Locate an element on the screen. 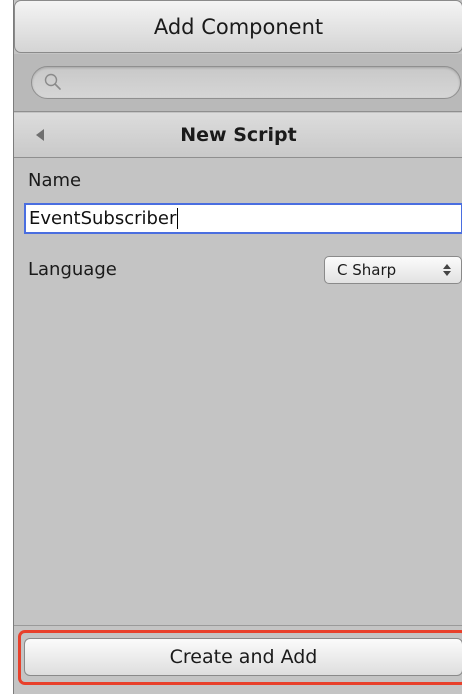  back-arrow-icon is located at coordinates (40, 135).